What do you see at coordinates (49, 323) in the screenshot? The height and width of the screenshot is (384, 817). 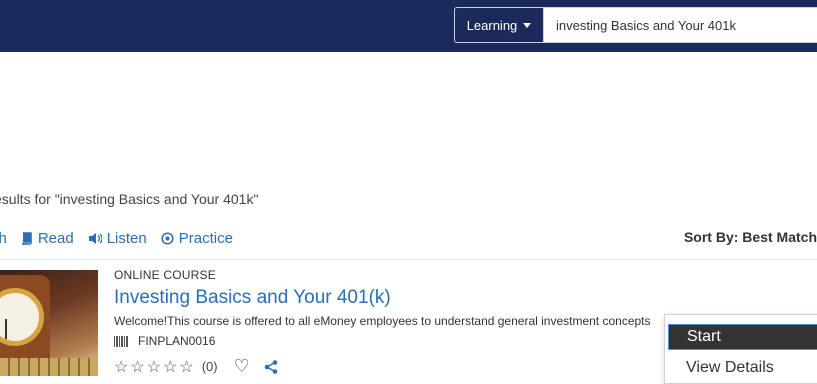 I see `course-thumbnail` at bounding box center [49, 323].